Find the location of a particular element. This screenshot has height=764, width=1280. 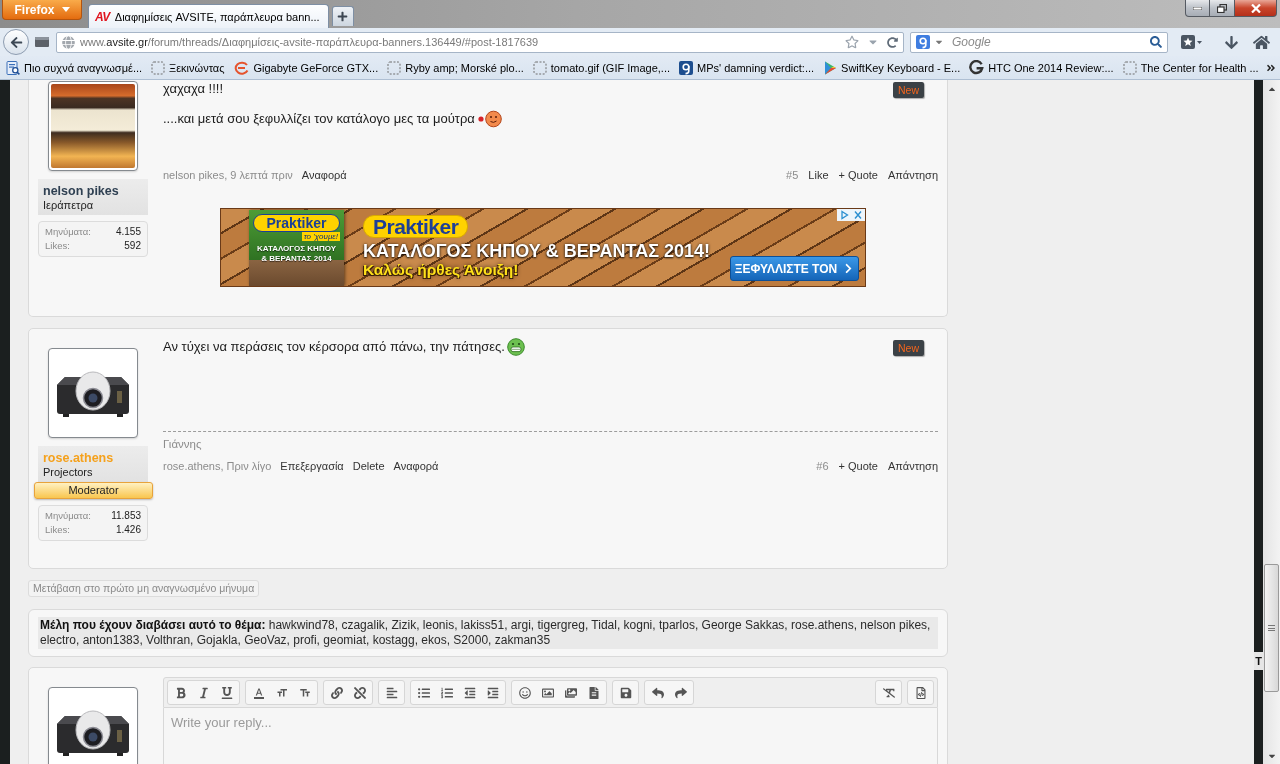

triangle-logo-icon is located at coordinates (830, 67).